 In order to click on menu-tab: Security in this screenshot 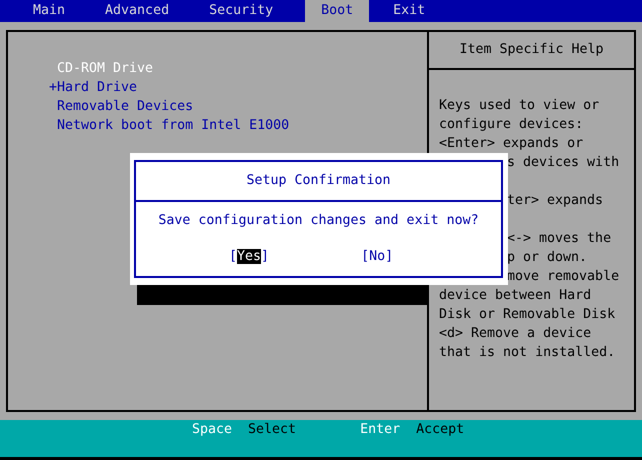, I will do `click(241, 11)`.